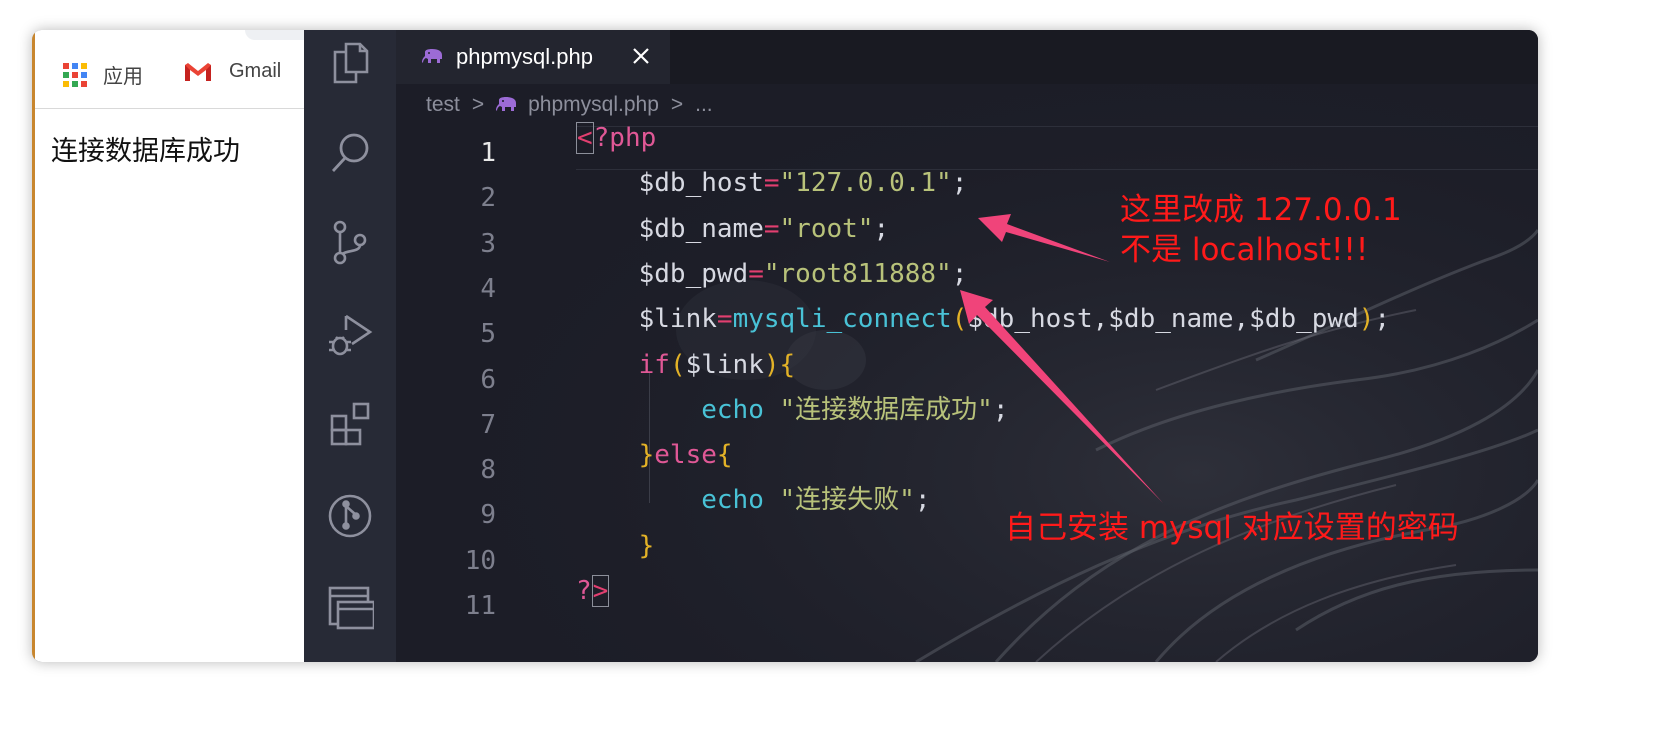 Image resolution: width=1660 pixels, height=734 pixels. What do you see at coordinates (847, 500) in the screenshot?
I see `code-token: "连接失败"` at bounding box center [847, 500].